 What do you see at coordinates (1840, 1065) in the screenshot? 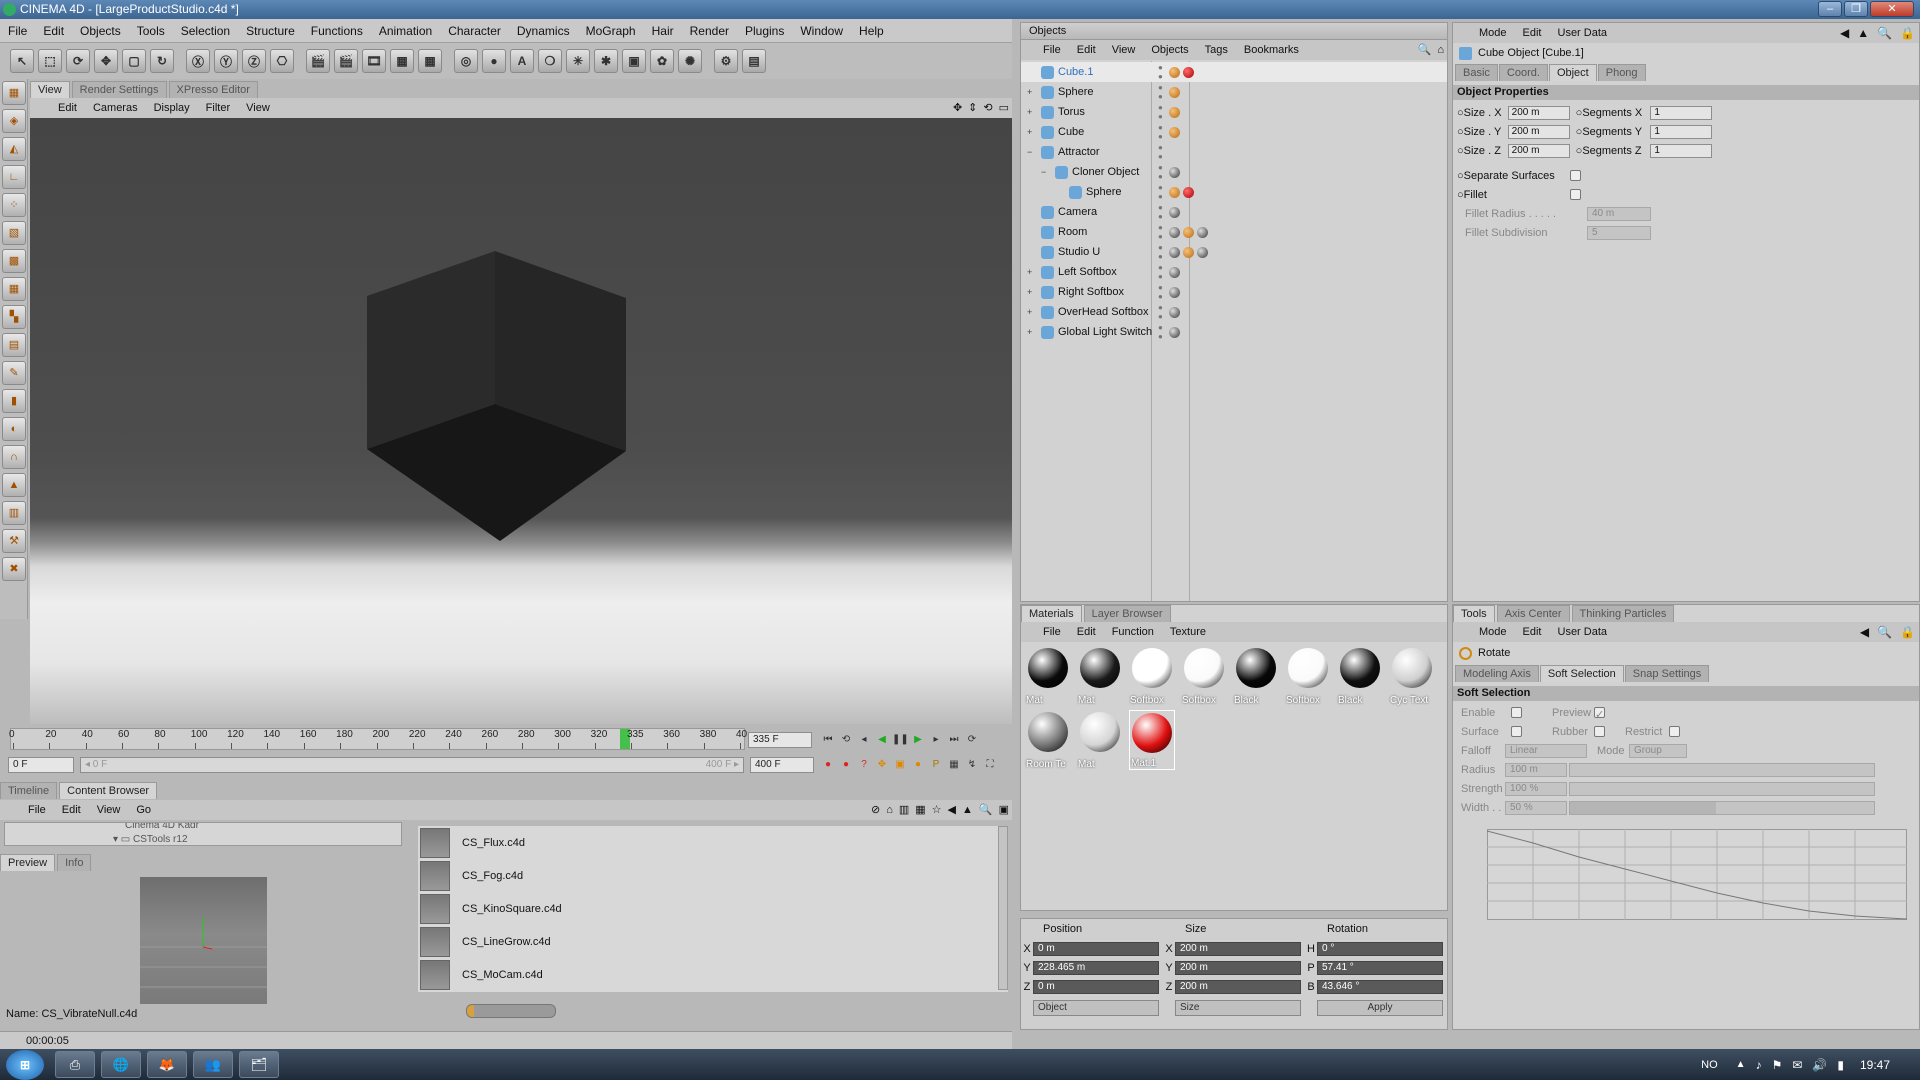
I see `network-icon: ▮` at bounding box center [1840, 1065].